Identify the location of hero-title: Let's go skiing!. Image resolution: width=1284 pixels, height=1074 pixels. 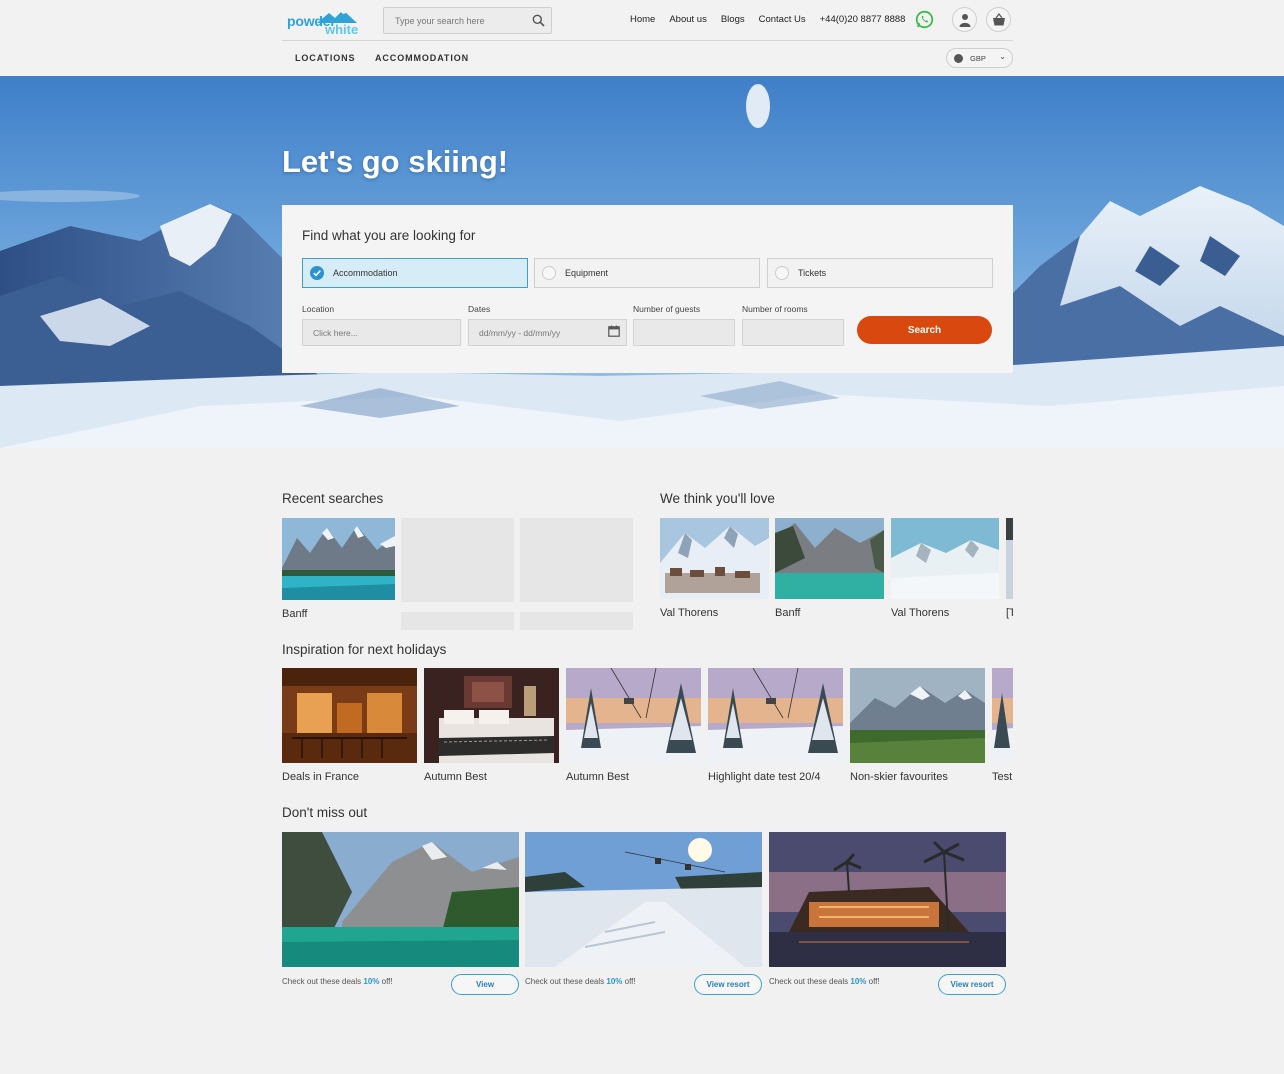
(395, 161).